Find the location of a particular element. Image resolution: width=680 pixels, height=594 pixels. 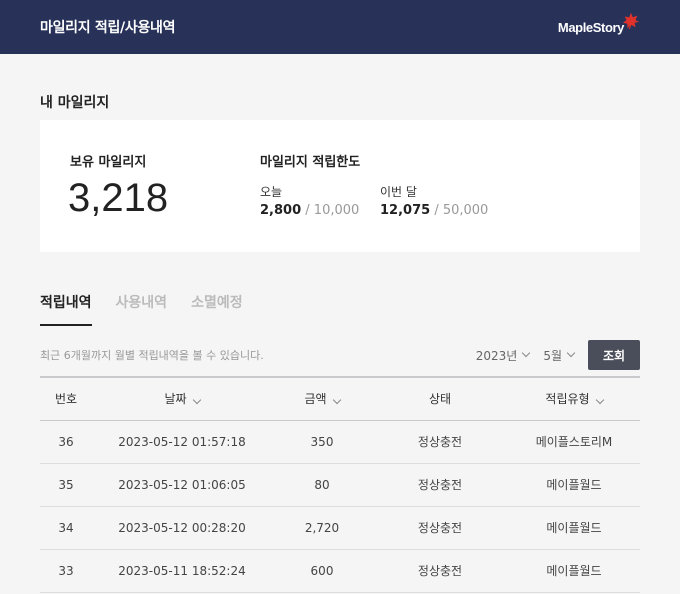

limit-today-max: 10,000 is located at coordinates (336, 210).